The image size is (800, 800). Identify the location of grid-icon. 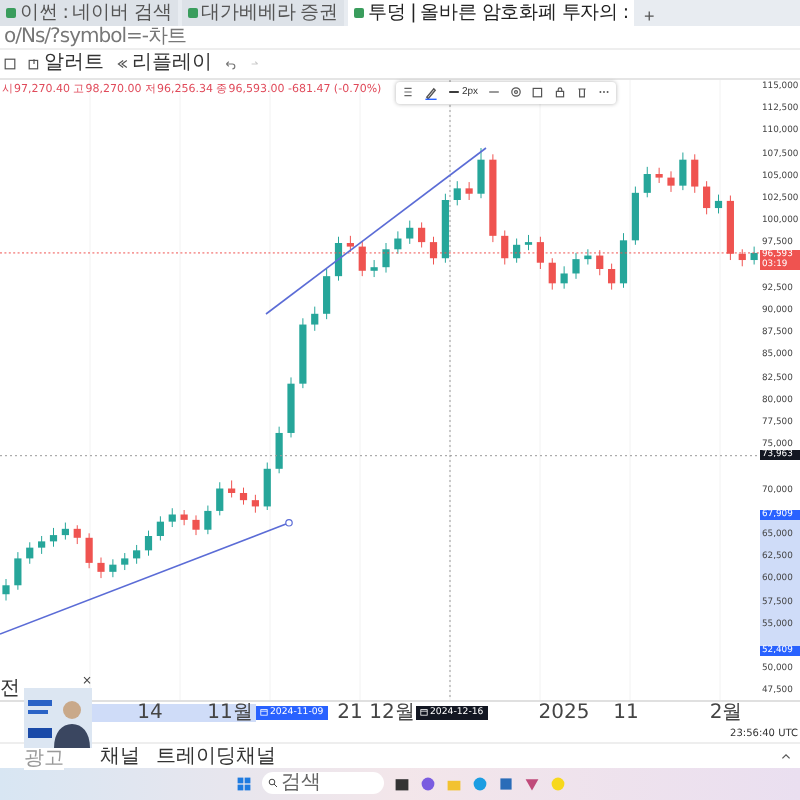
(10, 63).